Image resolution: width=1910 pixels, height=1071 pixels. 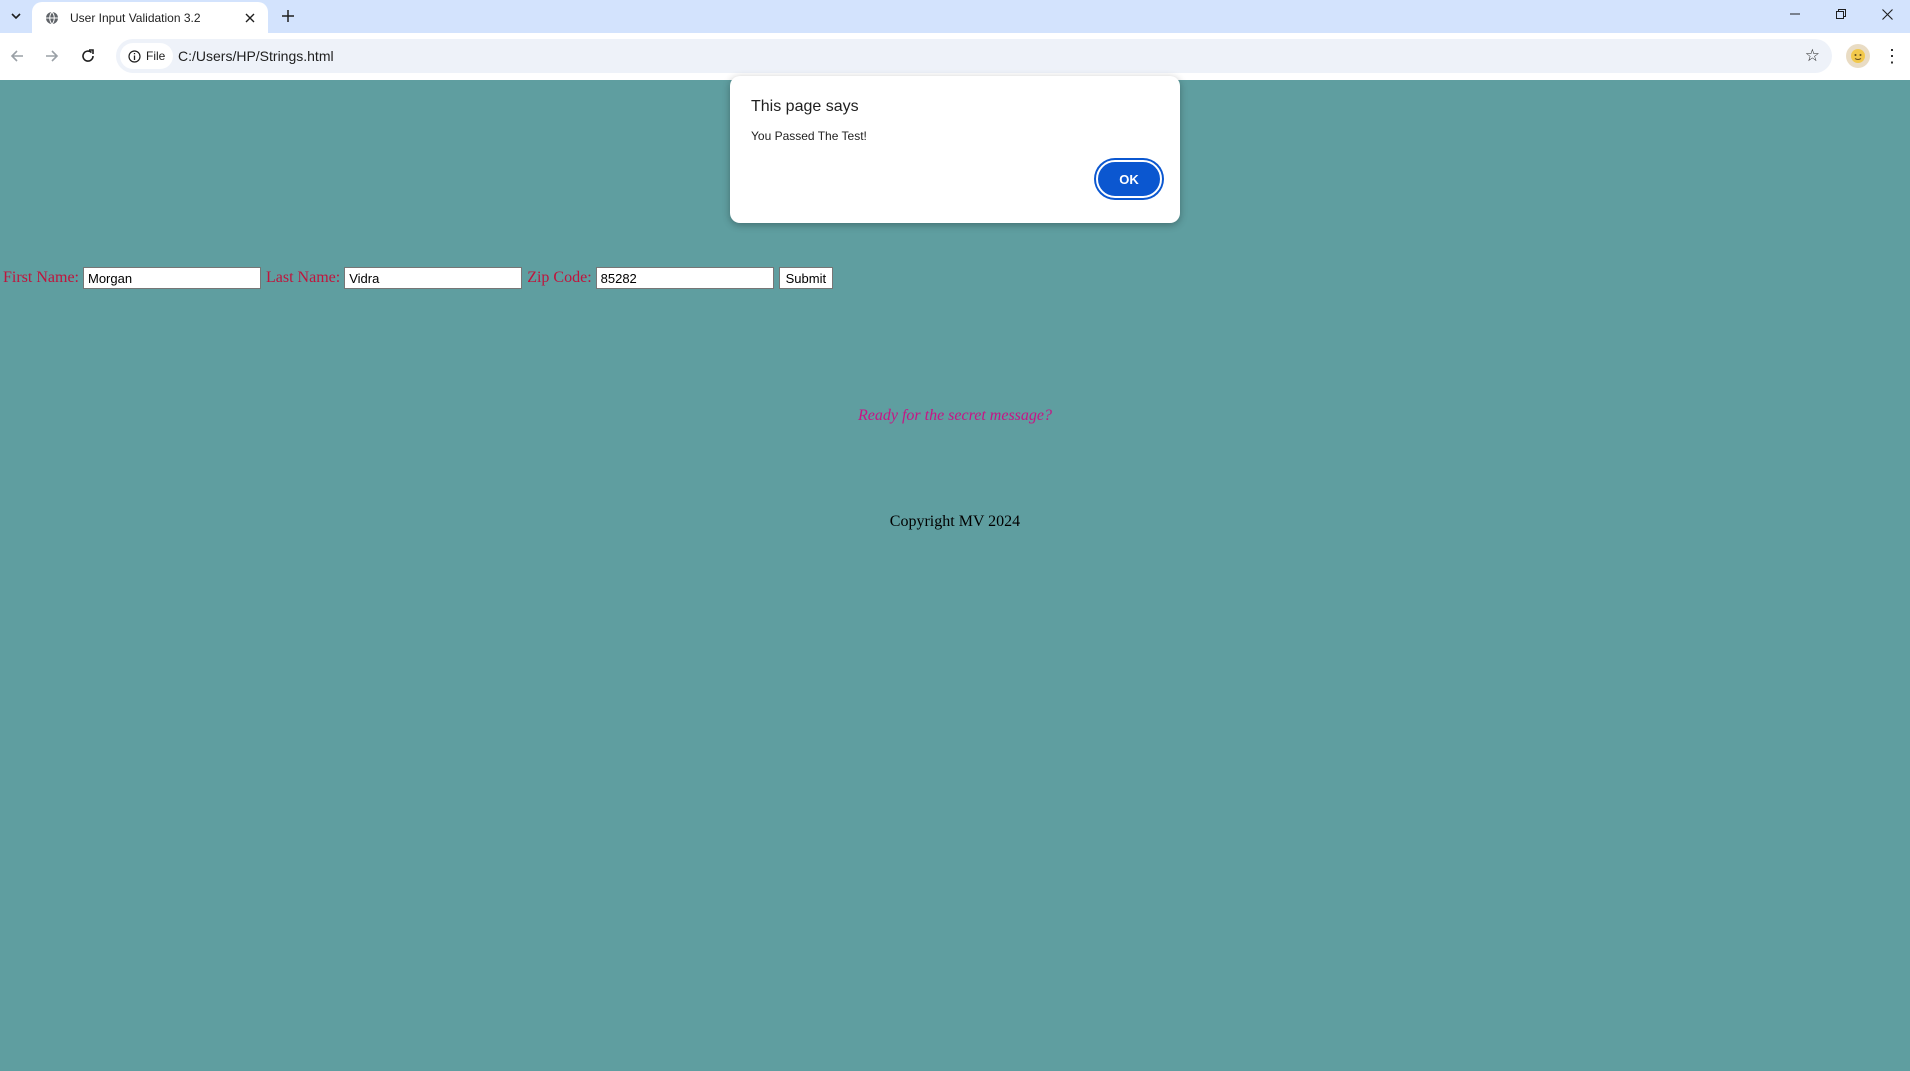 I want to click on plus-icon, so click(x=288, y=16).